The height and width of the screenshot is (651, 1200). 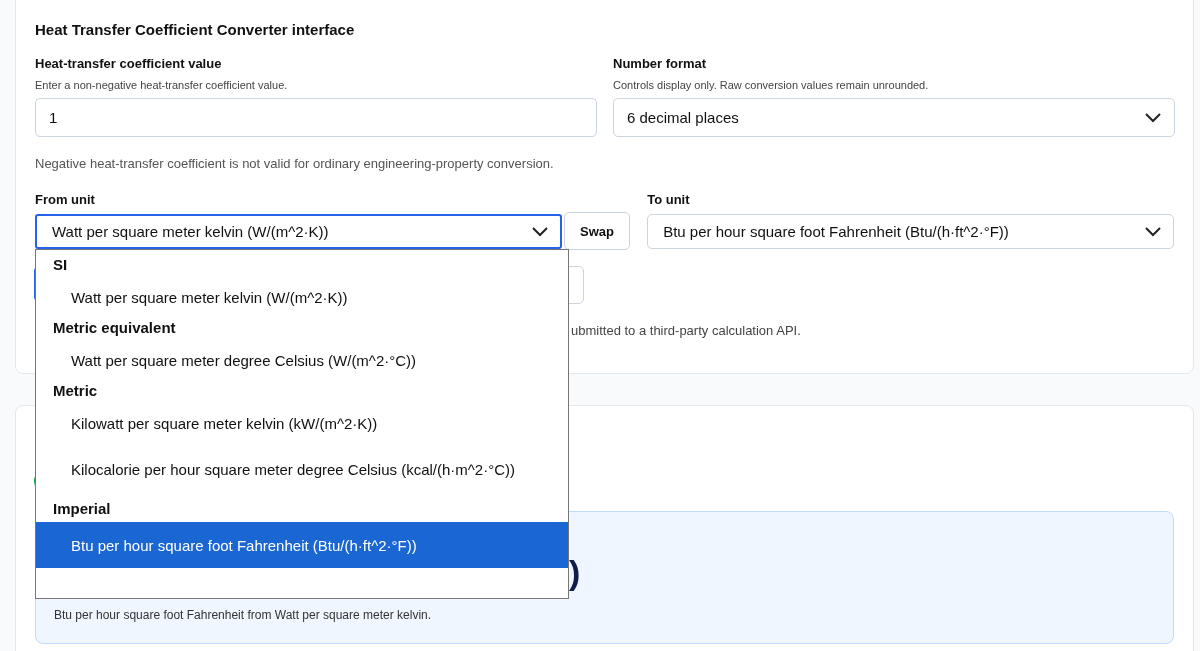 I want to click on field-hint: Enter a non-negative heat-transfer coefficient value., so click(x=161, y=85).